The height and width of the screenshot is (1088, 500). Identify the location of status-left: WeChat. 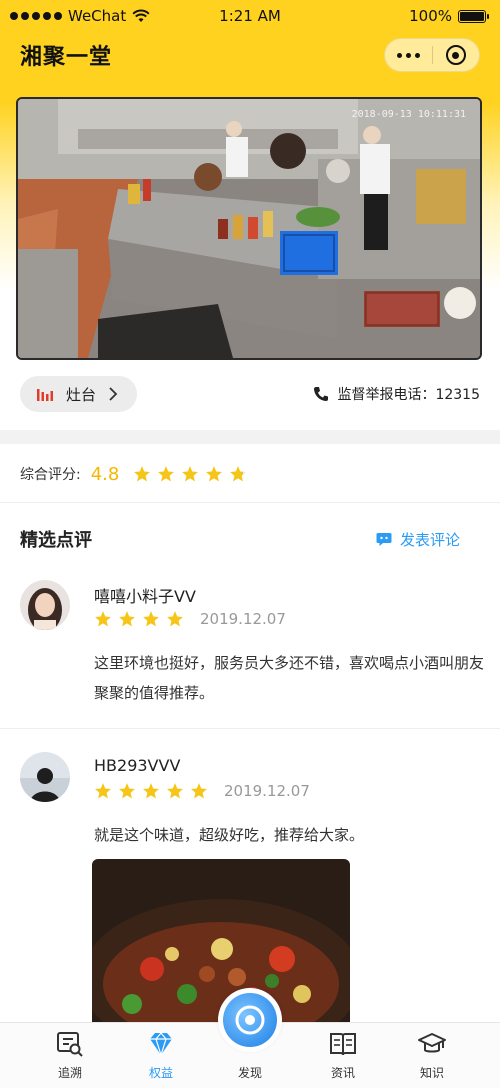
(80, 16).